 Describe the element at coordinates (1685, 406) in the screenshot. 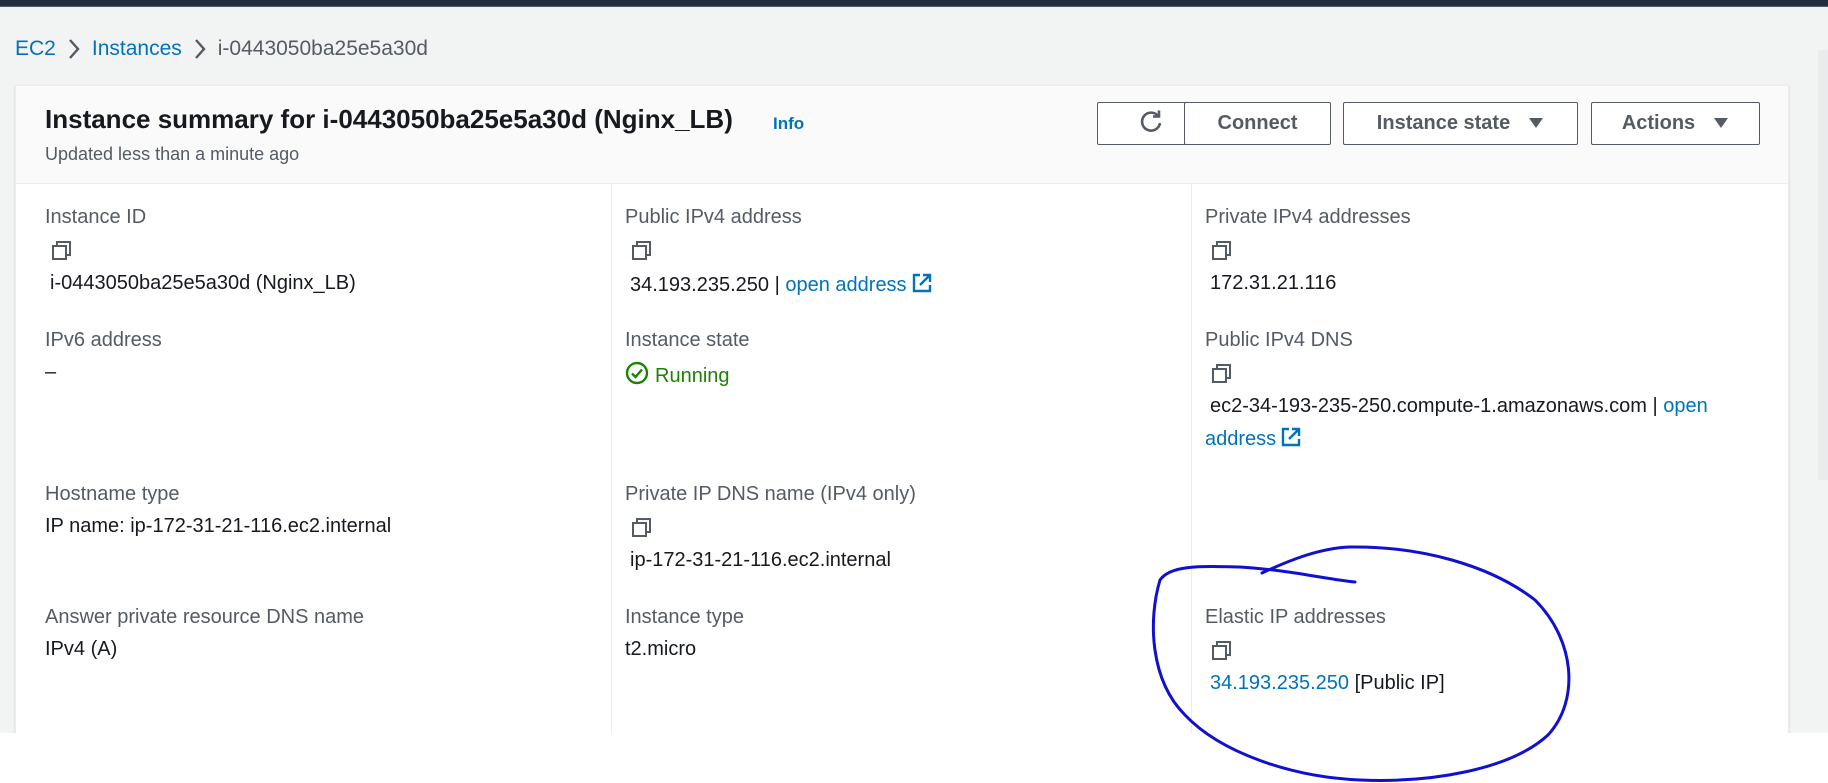

I see `open-address-link: open` at that location.